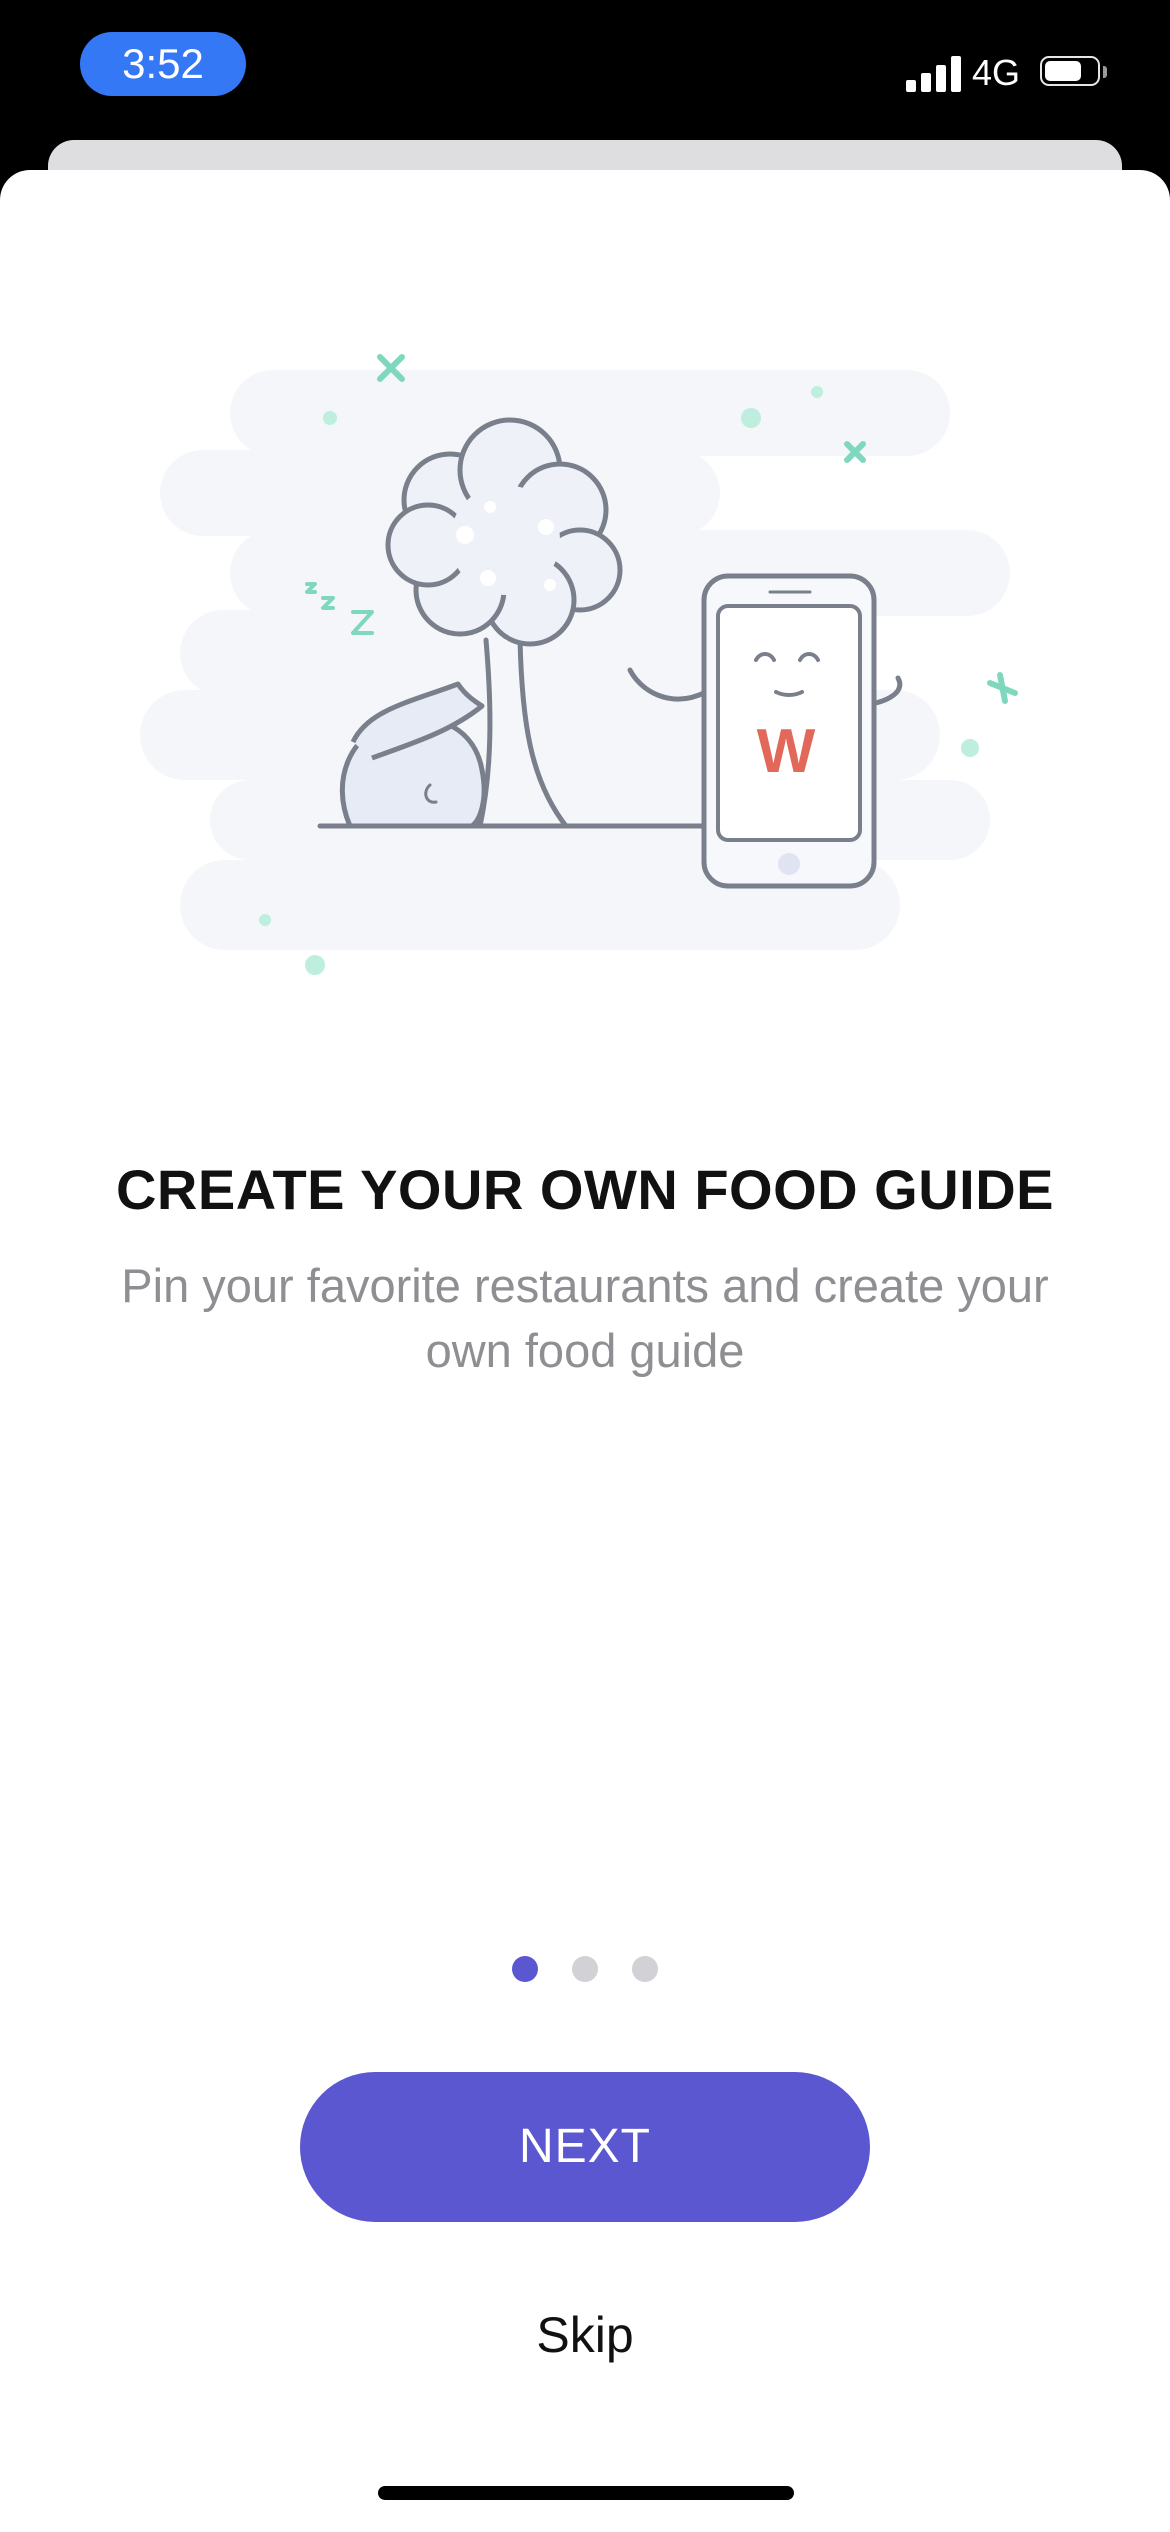 Image resolution: width=1170 pixels, height=2532 pixels. Describe the element at coordinates (586, 2493) in the screenshot. I see `home-indicator` at that location.